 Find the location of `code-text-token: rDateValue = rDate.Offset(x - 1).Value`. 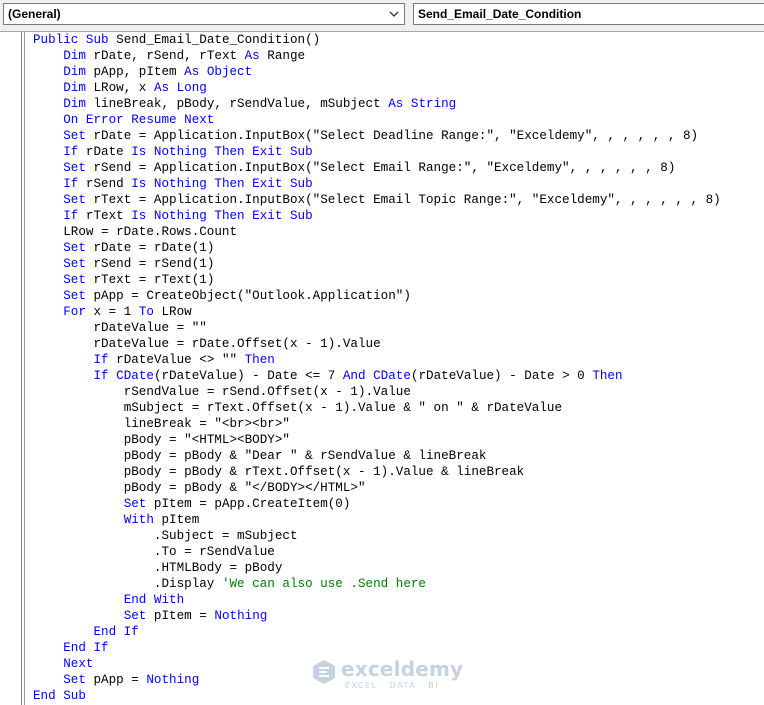

code-text-token: rDateValue = rDate.Offset(x - 1).Value is located at coordinates (237, 344).